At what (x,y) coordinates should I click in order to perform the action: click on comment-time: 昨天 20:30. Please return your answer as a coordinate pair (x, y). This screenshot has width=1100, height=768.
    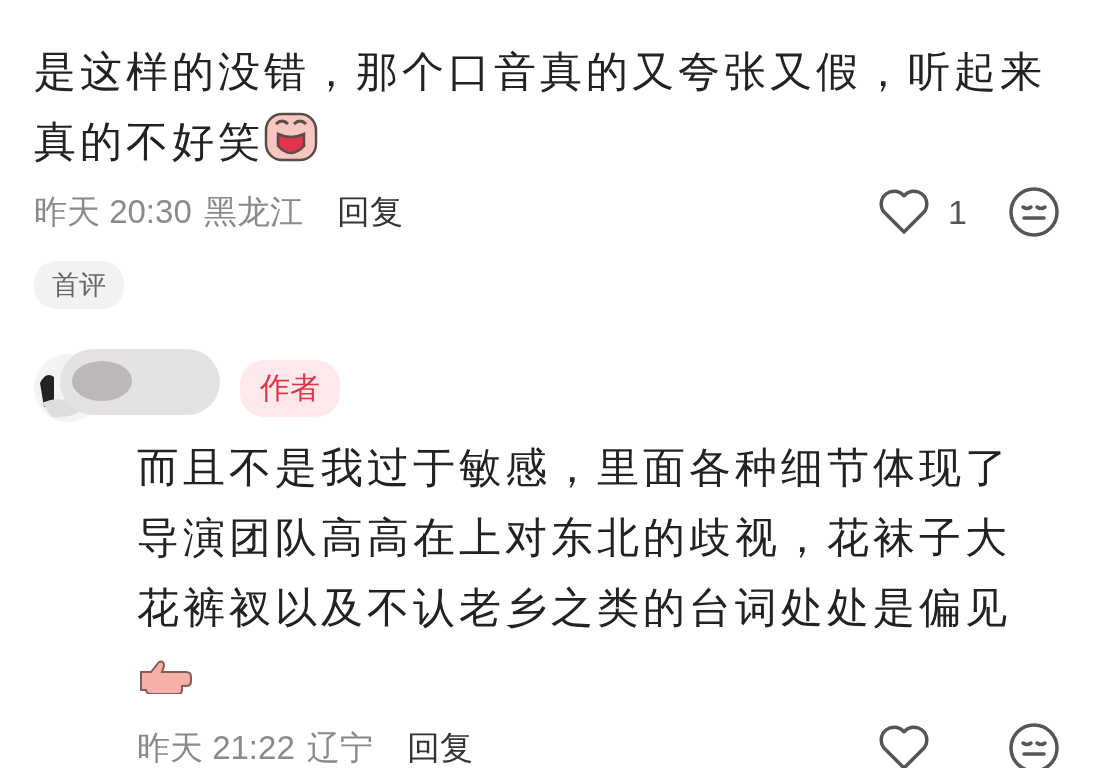
    Looking at the image, I should click on (113, 211).